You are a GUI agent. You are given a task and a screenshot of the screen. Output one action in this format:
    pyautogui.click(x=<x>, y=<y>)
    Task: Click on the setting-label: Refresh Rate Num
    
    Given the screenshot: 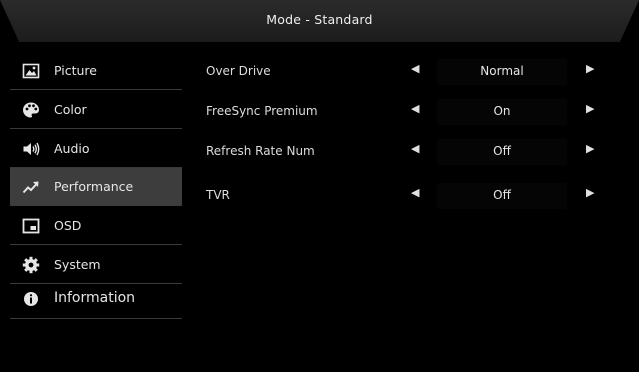 What is the action you would take?
    pyautogui.click(x=260, y=151)
    